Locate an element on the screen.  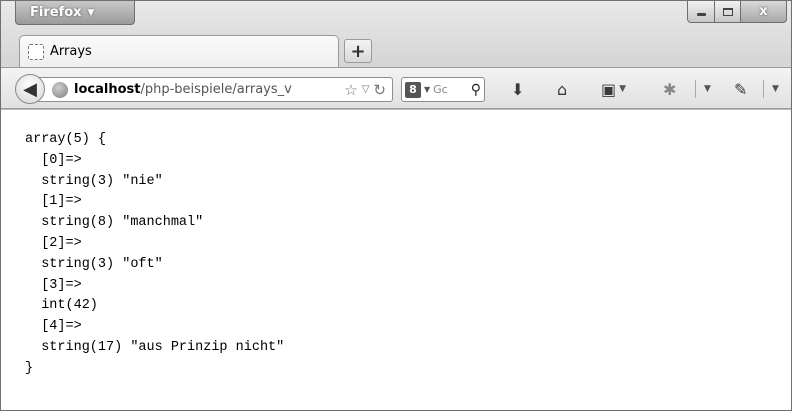
tools-dropdown-button: ▼ is located at coordinates (774, 89).